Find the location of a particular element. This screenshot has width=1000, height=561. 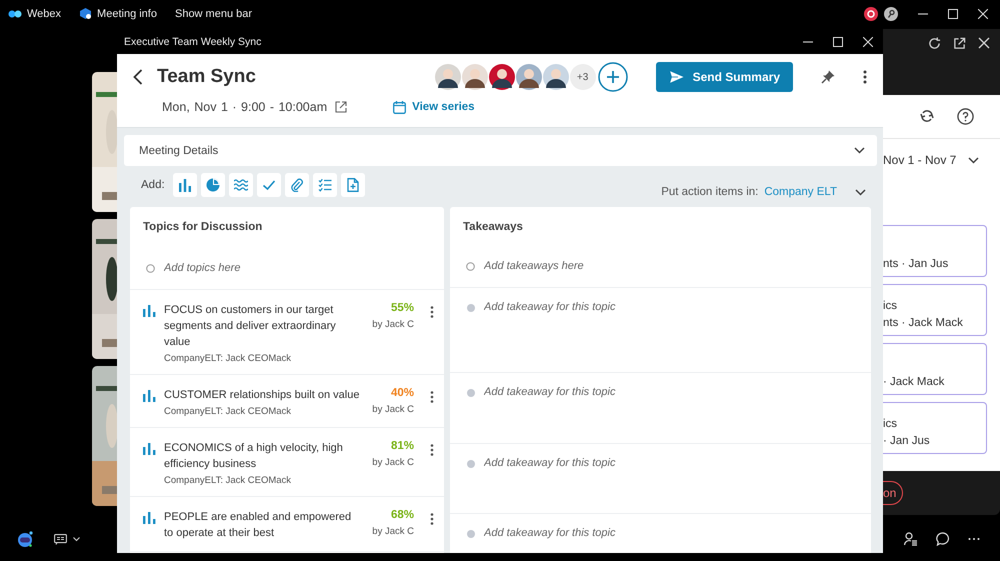

meeting-info-button: Meeting info is located at coordinates (118, 13).